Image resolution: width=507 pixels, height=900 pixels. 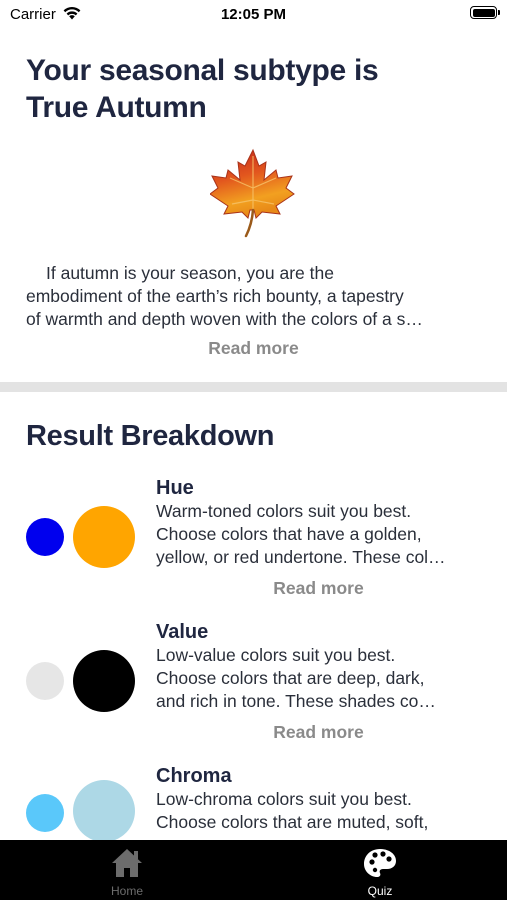 What do you see at coordinates (252, 193) in the screenshot?
I see `maple-leaf-icon` at bounding box center [252, 193].